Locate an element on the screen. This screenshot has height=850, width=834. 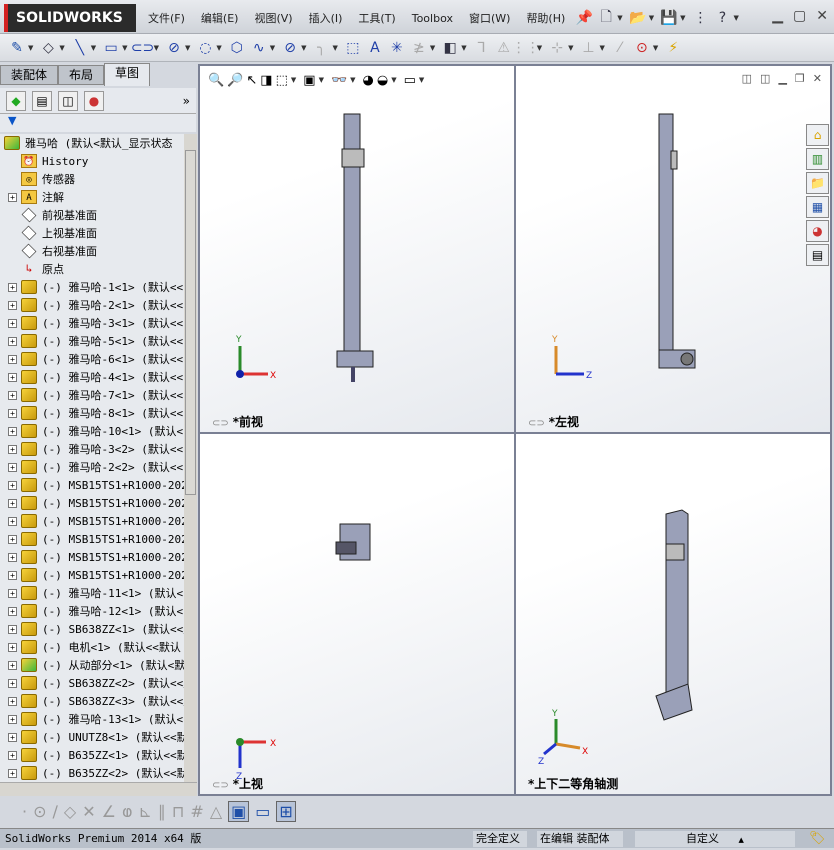
smart-dimension-icon: ◇ is located at coordinates (48, 48).